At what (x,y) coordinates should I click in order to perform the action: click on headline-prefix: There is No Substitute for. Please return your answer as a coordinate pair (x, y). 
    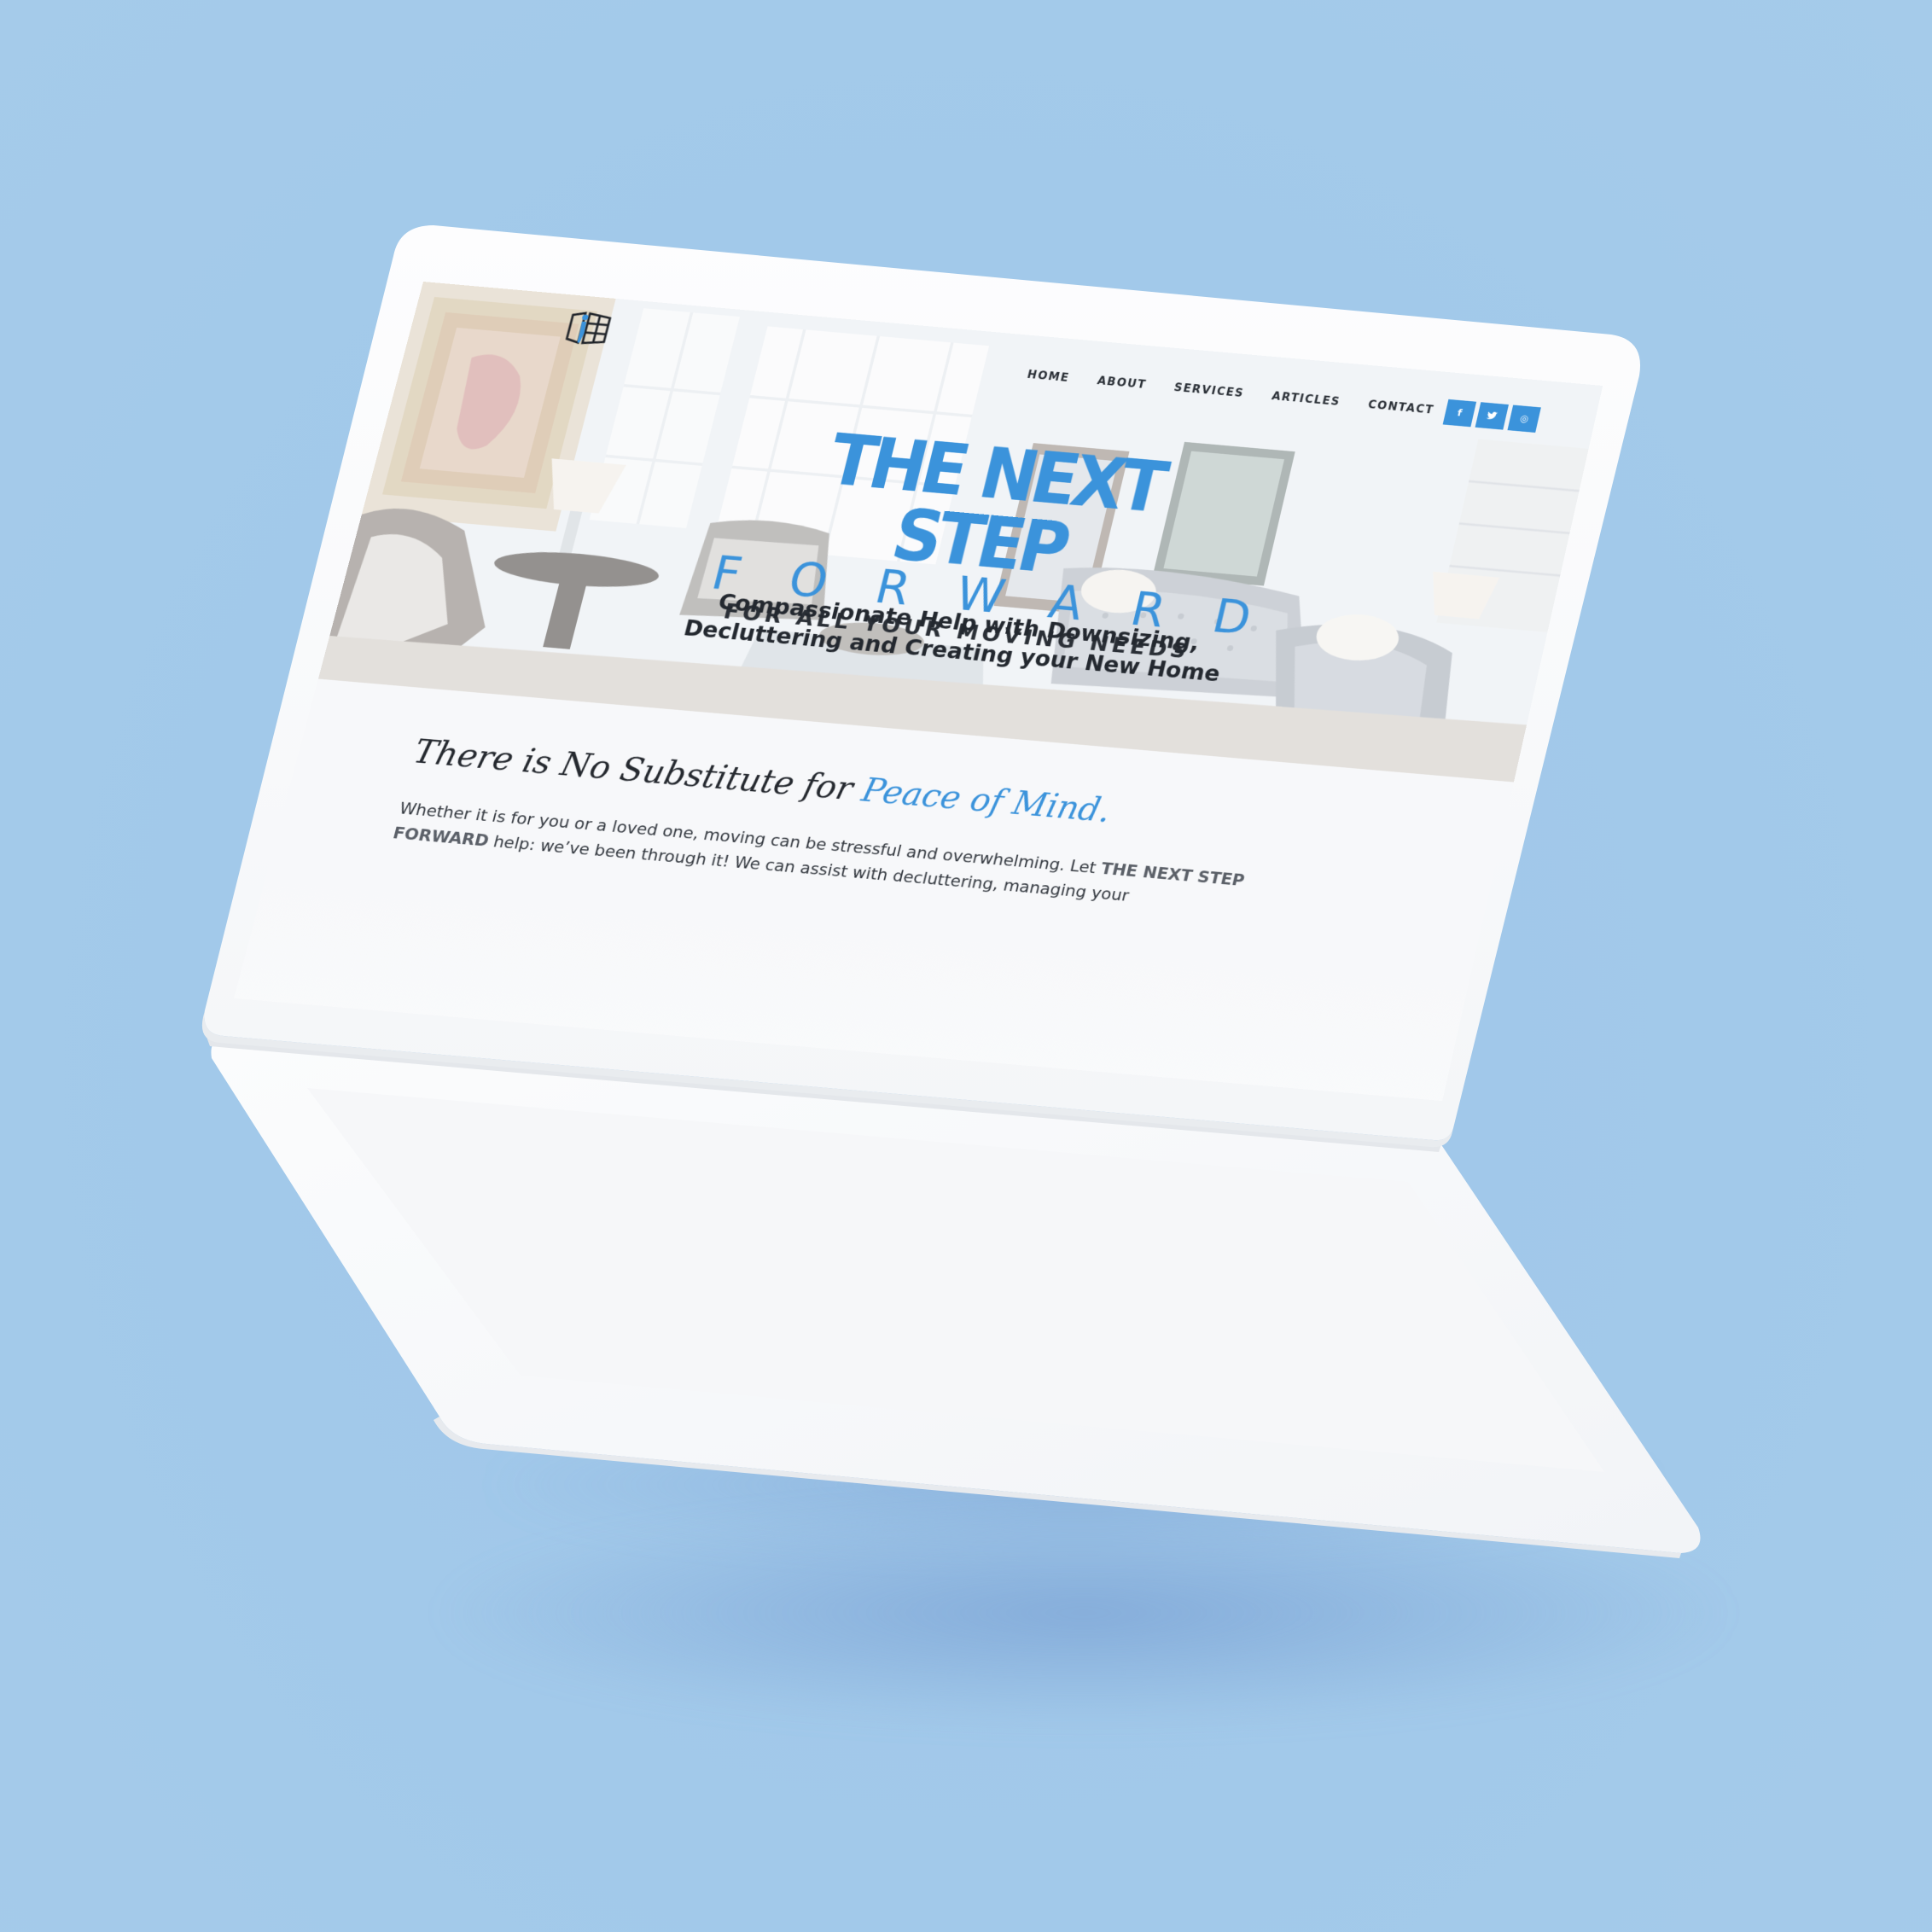
    Looking at the image, I should click on (633, 770).